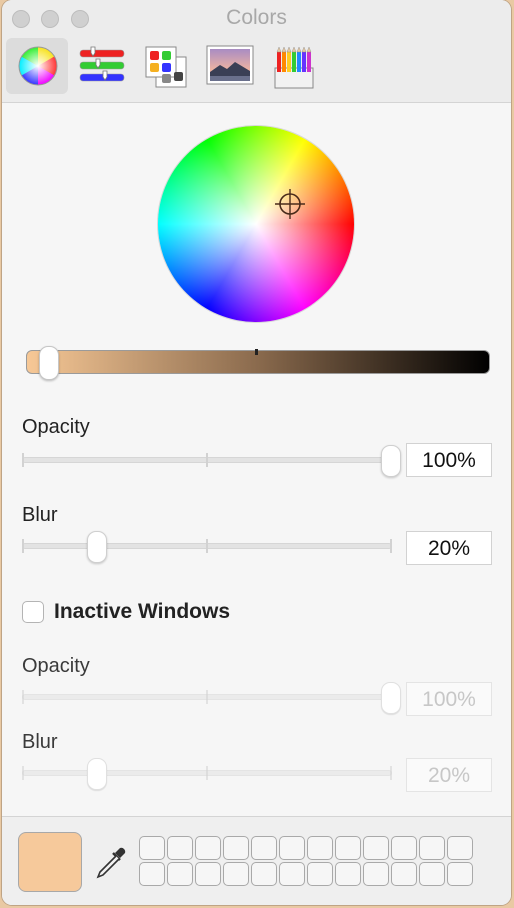 This screenshot has height=908, width=514. I want to click on inactive-blur-slider-thumb, so click(96, 774).